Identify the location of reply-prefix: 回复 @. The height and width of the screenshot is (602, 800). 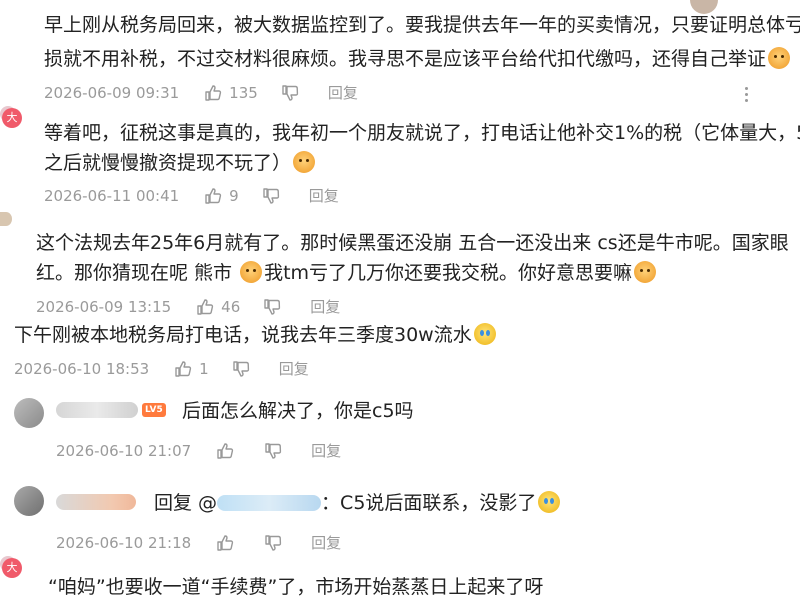
(186, 503).